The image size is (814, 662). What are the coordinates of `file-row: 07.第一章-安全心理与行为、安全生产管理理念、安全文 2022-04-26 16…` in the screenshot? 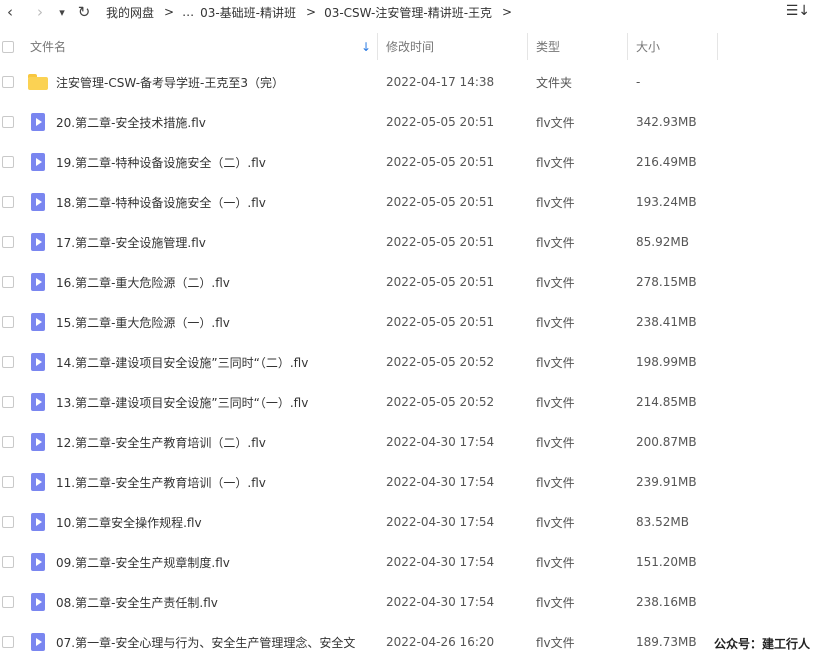 It's located at (407, 642).